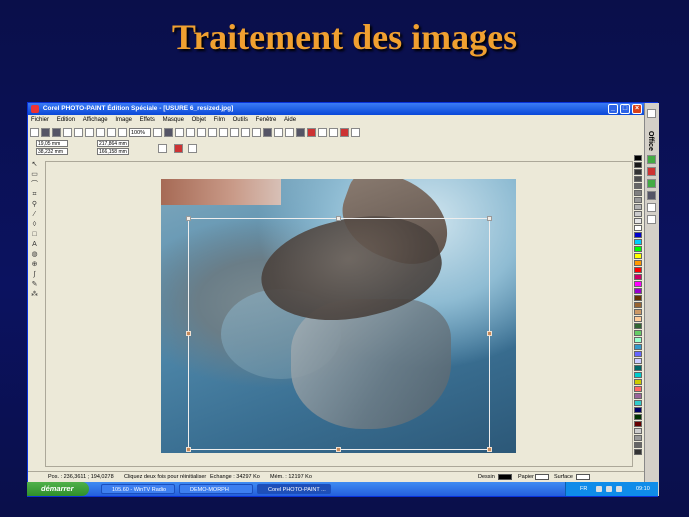 Image resolution: width=689 pixels, height=517 pixels. Describe the element at coordinates (89, 132) in the screenshot. I see `copy-icon` at that location.